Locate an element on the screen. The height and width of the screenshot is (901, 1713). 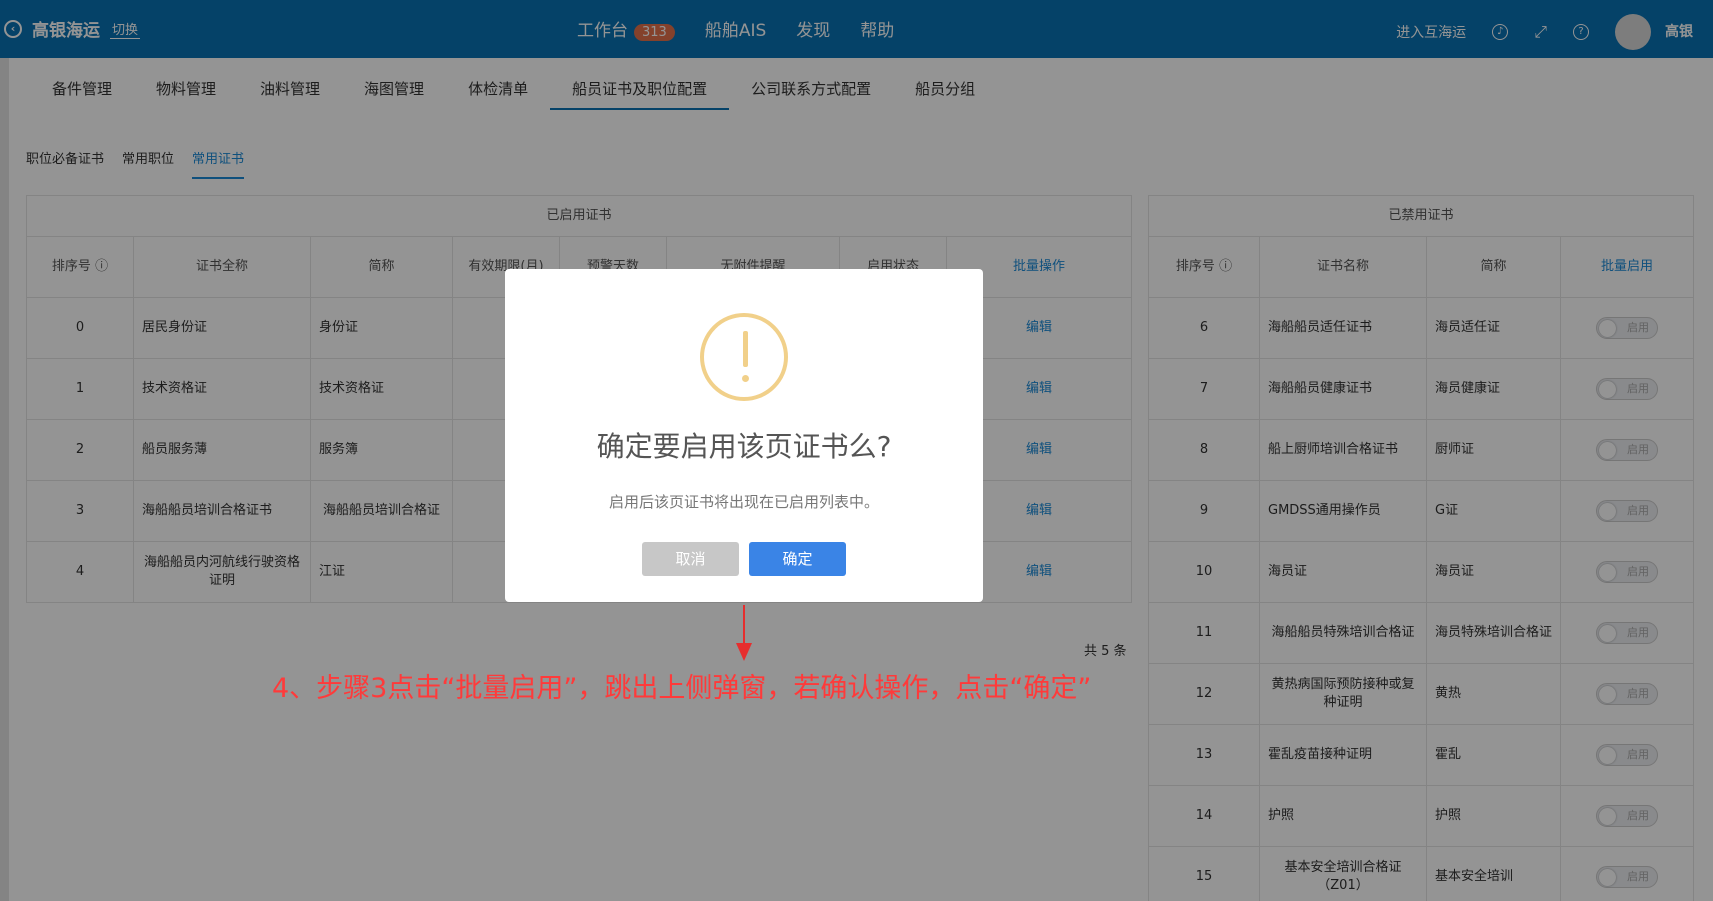
modal-text: 启用后该页证书将出现在已启用列表中。 is located at coordinates (743, 502).